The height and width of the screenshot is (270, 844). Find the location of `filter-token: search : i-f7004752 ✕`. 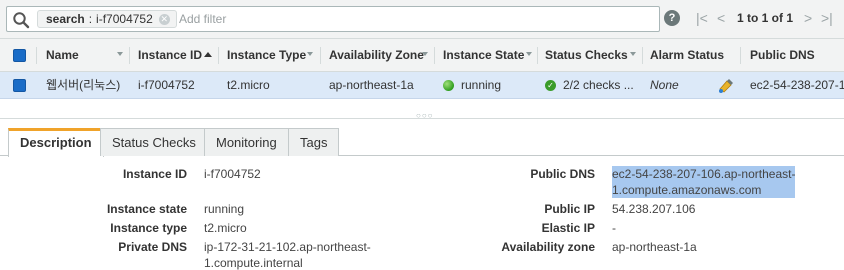

filter-token: search : i-f7004752 ✕ is located at coordinates (107, 19).